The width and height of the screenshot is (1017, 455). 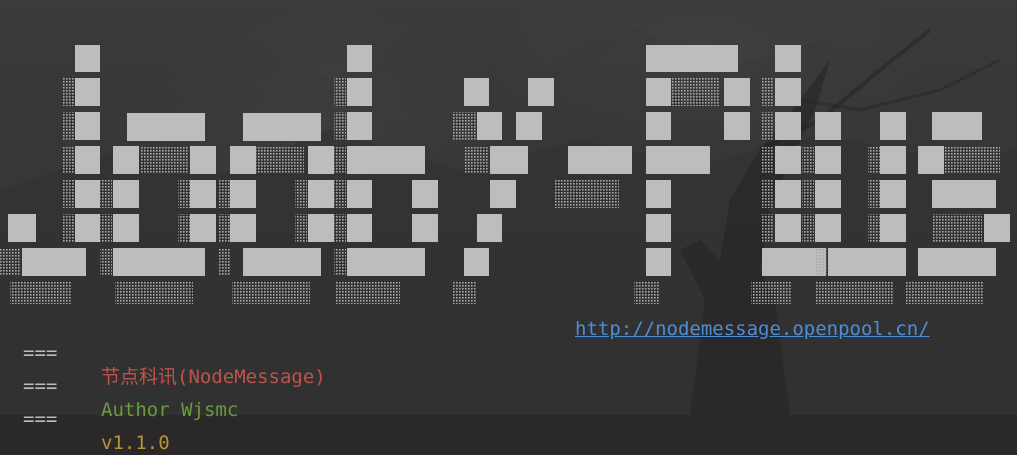 What do you see at coordinates (40, 419) in the screenshot?
I see `line-prefix: ===` at bounding box center [40, 419].